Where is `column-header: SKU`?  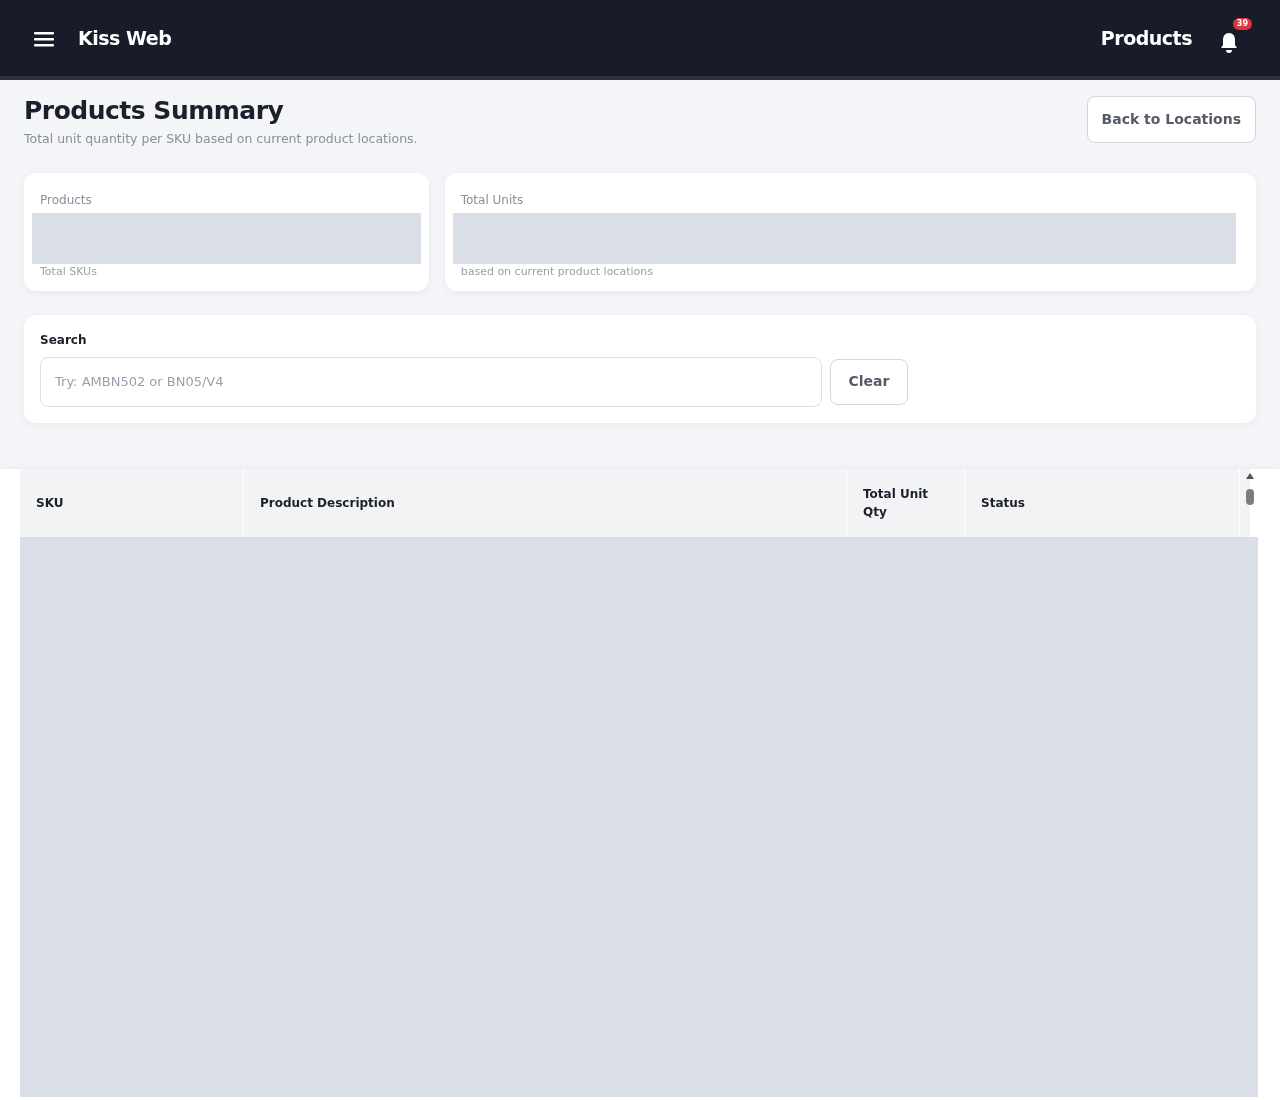
column-header: SKU is located at coordinates (132, 502).